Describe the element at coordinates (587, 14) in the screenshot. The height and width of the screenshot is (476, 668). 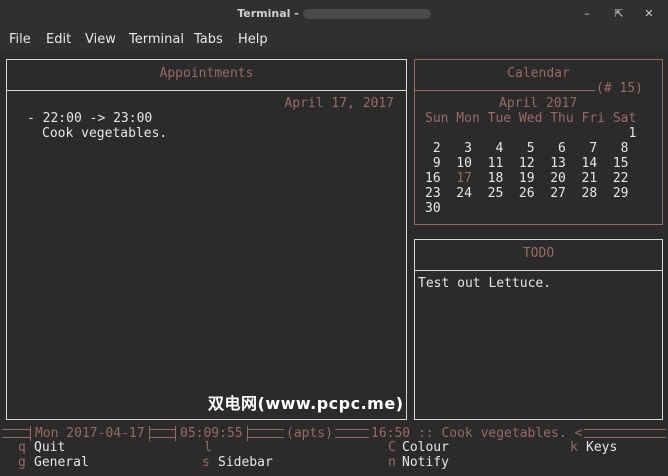
I see `minimize-icon: –` at that location.